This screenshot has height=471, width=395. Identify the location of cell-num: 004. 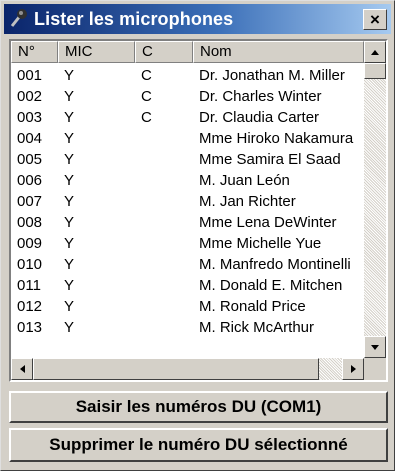
(30, 138).